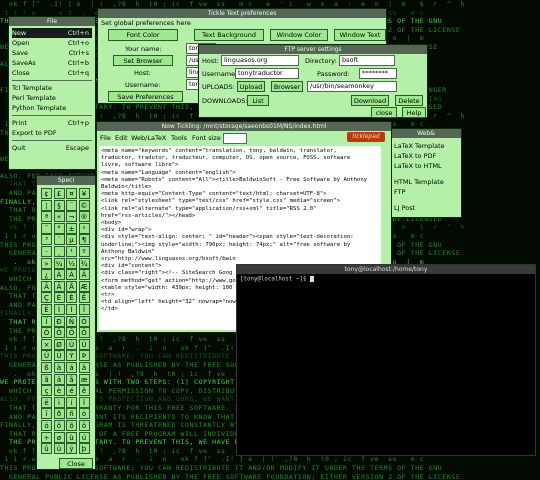 The width and height of the screenshot is (540, 480). I want to click on special-char-button: ª, so click(46, 217).